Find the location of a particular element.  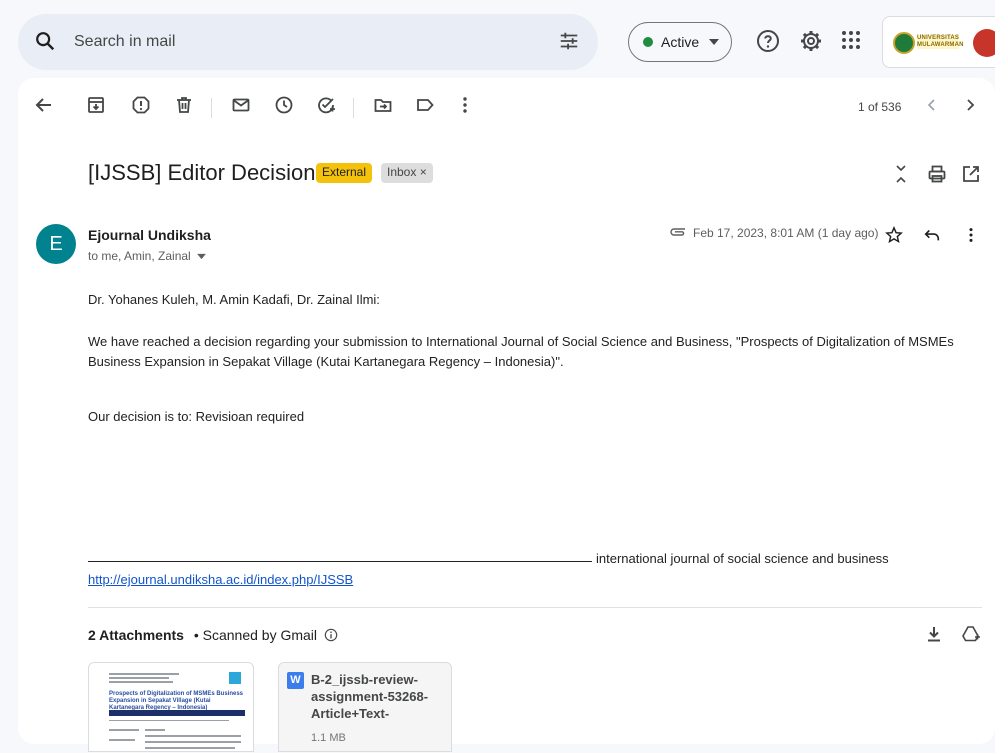

recipients: to me, Amin, Zainal is located at coordinates (147, 256).